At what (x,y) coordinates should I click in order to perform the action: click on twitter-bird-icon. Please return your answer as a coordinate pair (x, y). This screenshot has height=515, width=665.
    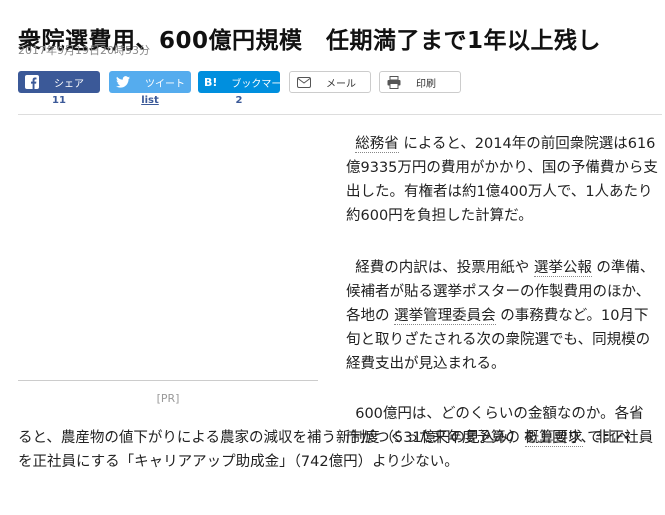
    Looking at the image, I should click on (123, 82).